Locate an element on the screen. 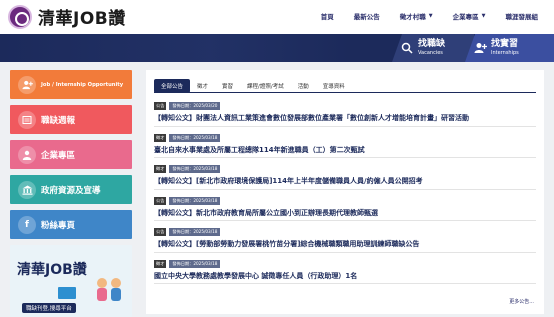  nav-home: 首頁 is located at coordinates (327, 16).